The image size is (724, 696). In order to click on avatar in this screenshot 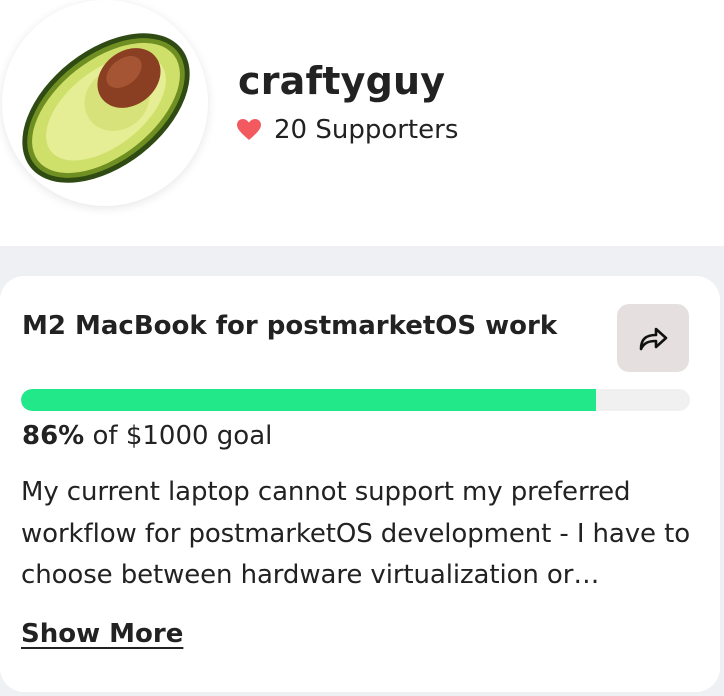, I will do `click(105, 103)`.